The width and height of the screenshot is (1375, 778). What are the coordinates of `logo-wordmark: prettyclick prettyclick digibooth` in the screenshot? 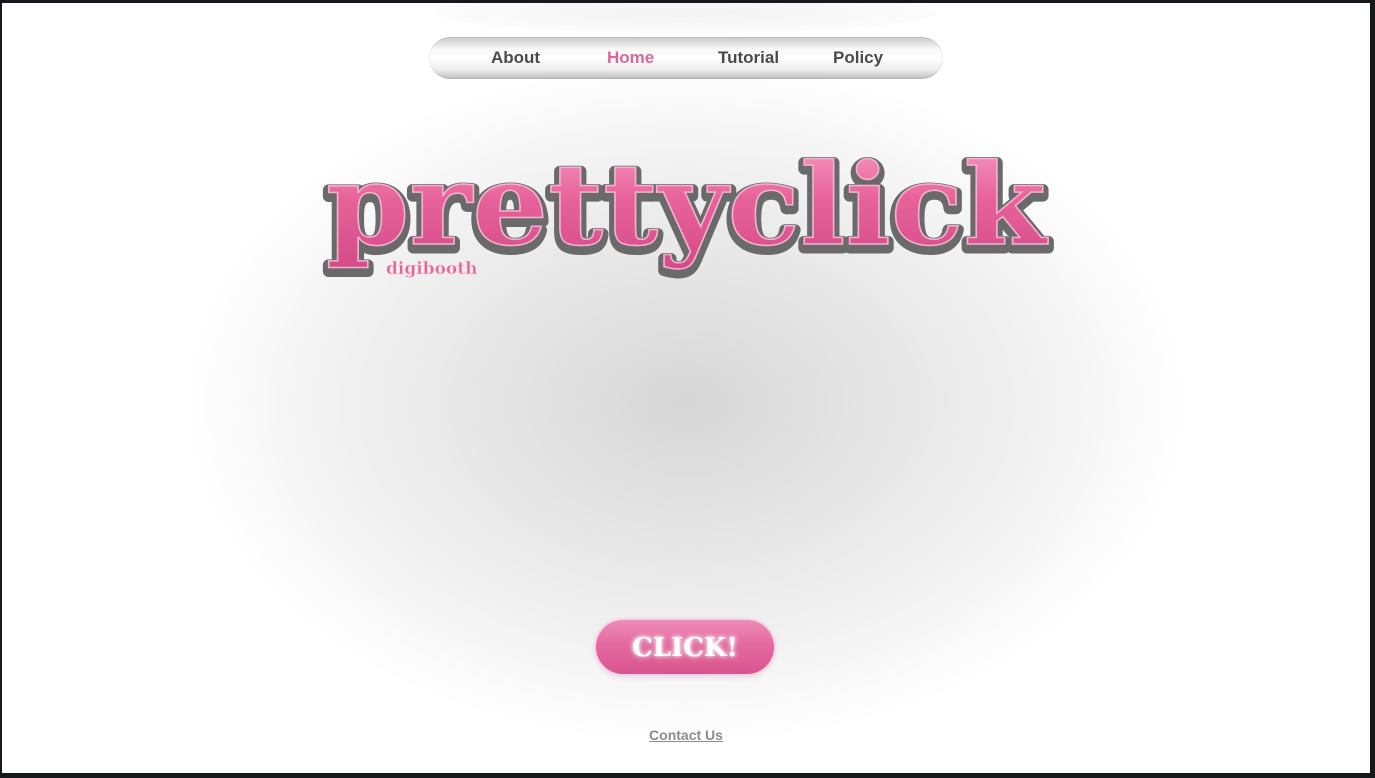 It's located at (688, 210).